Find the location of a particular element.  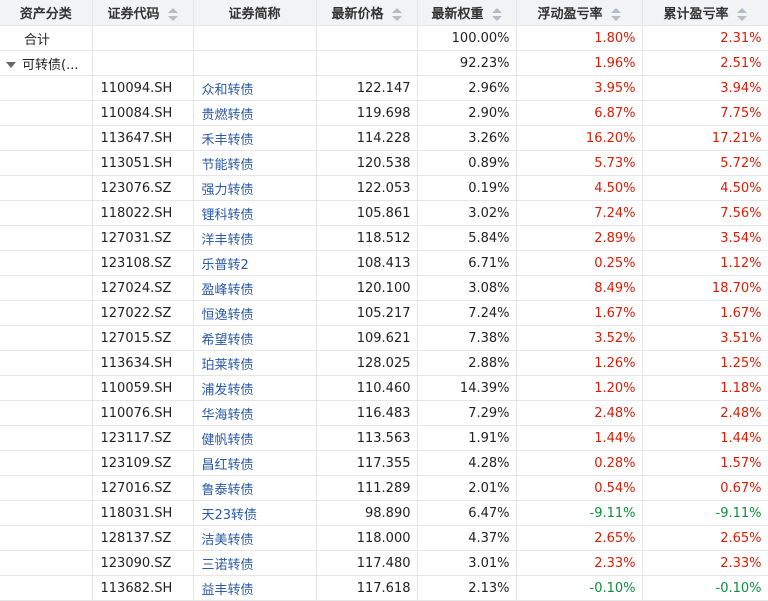

group-row: 可转债(... 92.23% 1.96% 2.51% is located at coordinates (384, 63).